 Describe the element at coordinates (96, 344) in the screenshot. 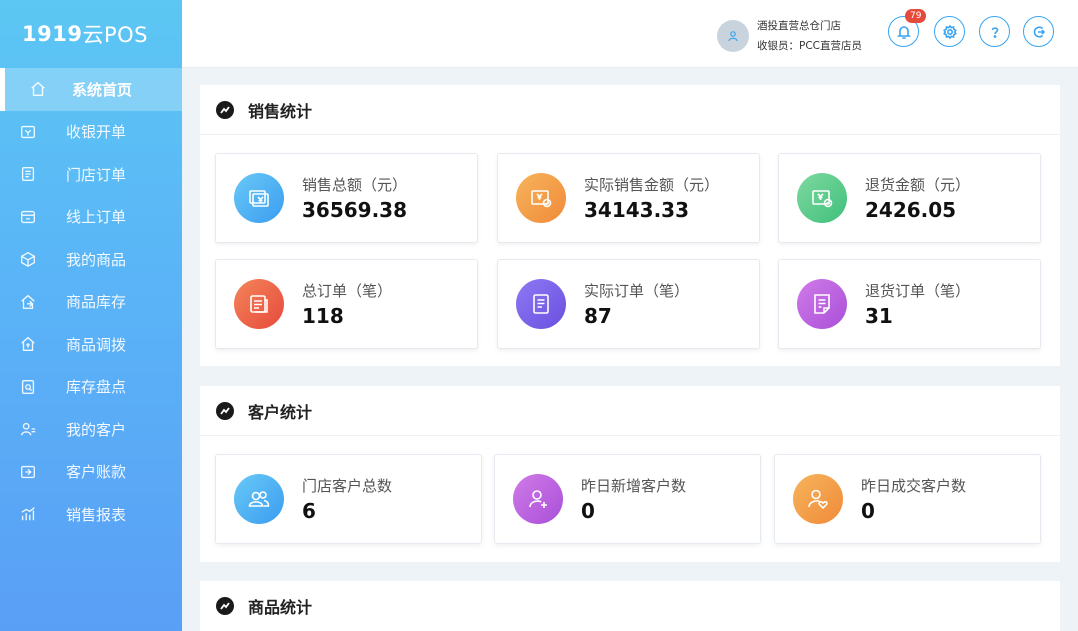

I see `sidebar-item-label: 商品调拨` at that location.